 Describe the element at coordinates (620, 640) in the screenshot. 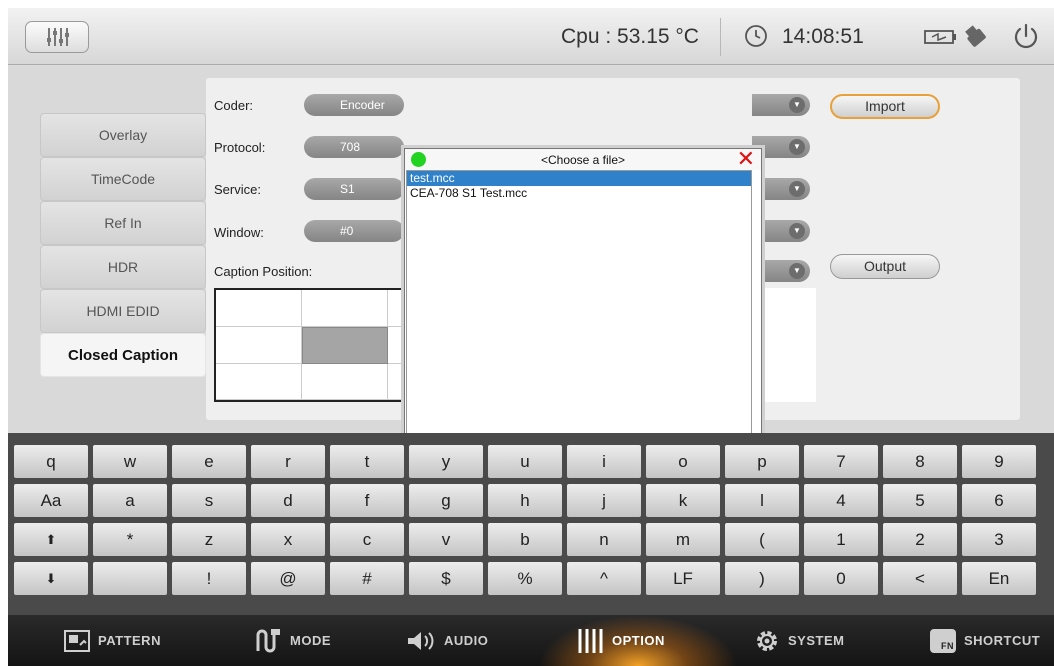

I see `nav-option: OPTION` at that location.